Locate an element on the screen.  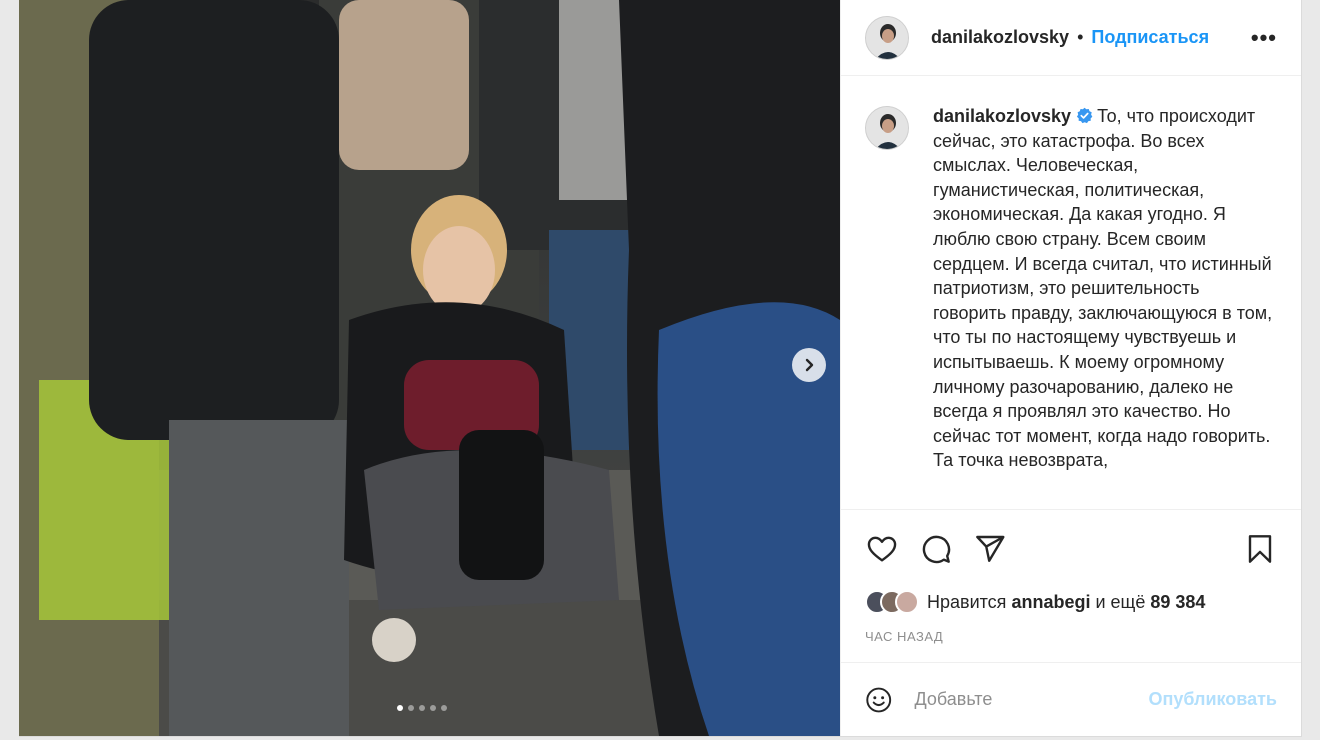
more-options-button: ••• is located at coordinates (1264, 38).